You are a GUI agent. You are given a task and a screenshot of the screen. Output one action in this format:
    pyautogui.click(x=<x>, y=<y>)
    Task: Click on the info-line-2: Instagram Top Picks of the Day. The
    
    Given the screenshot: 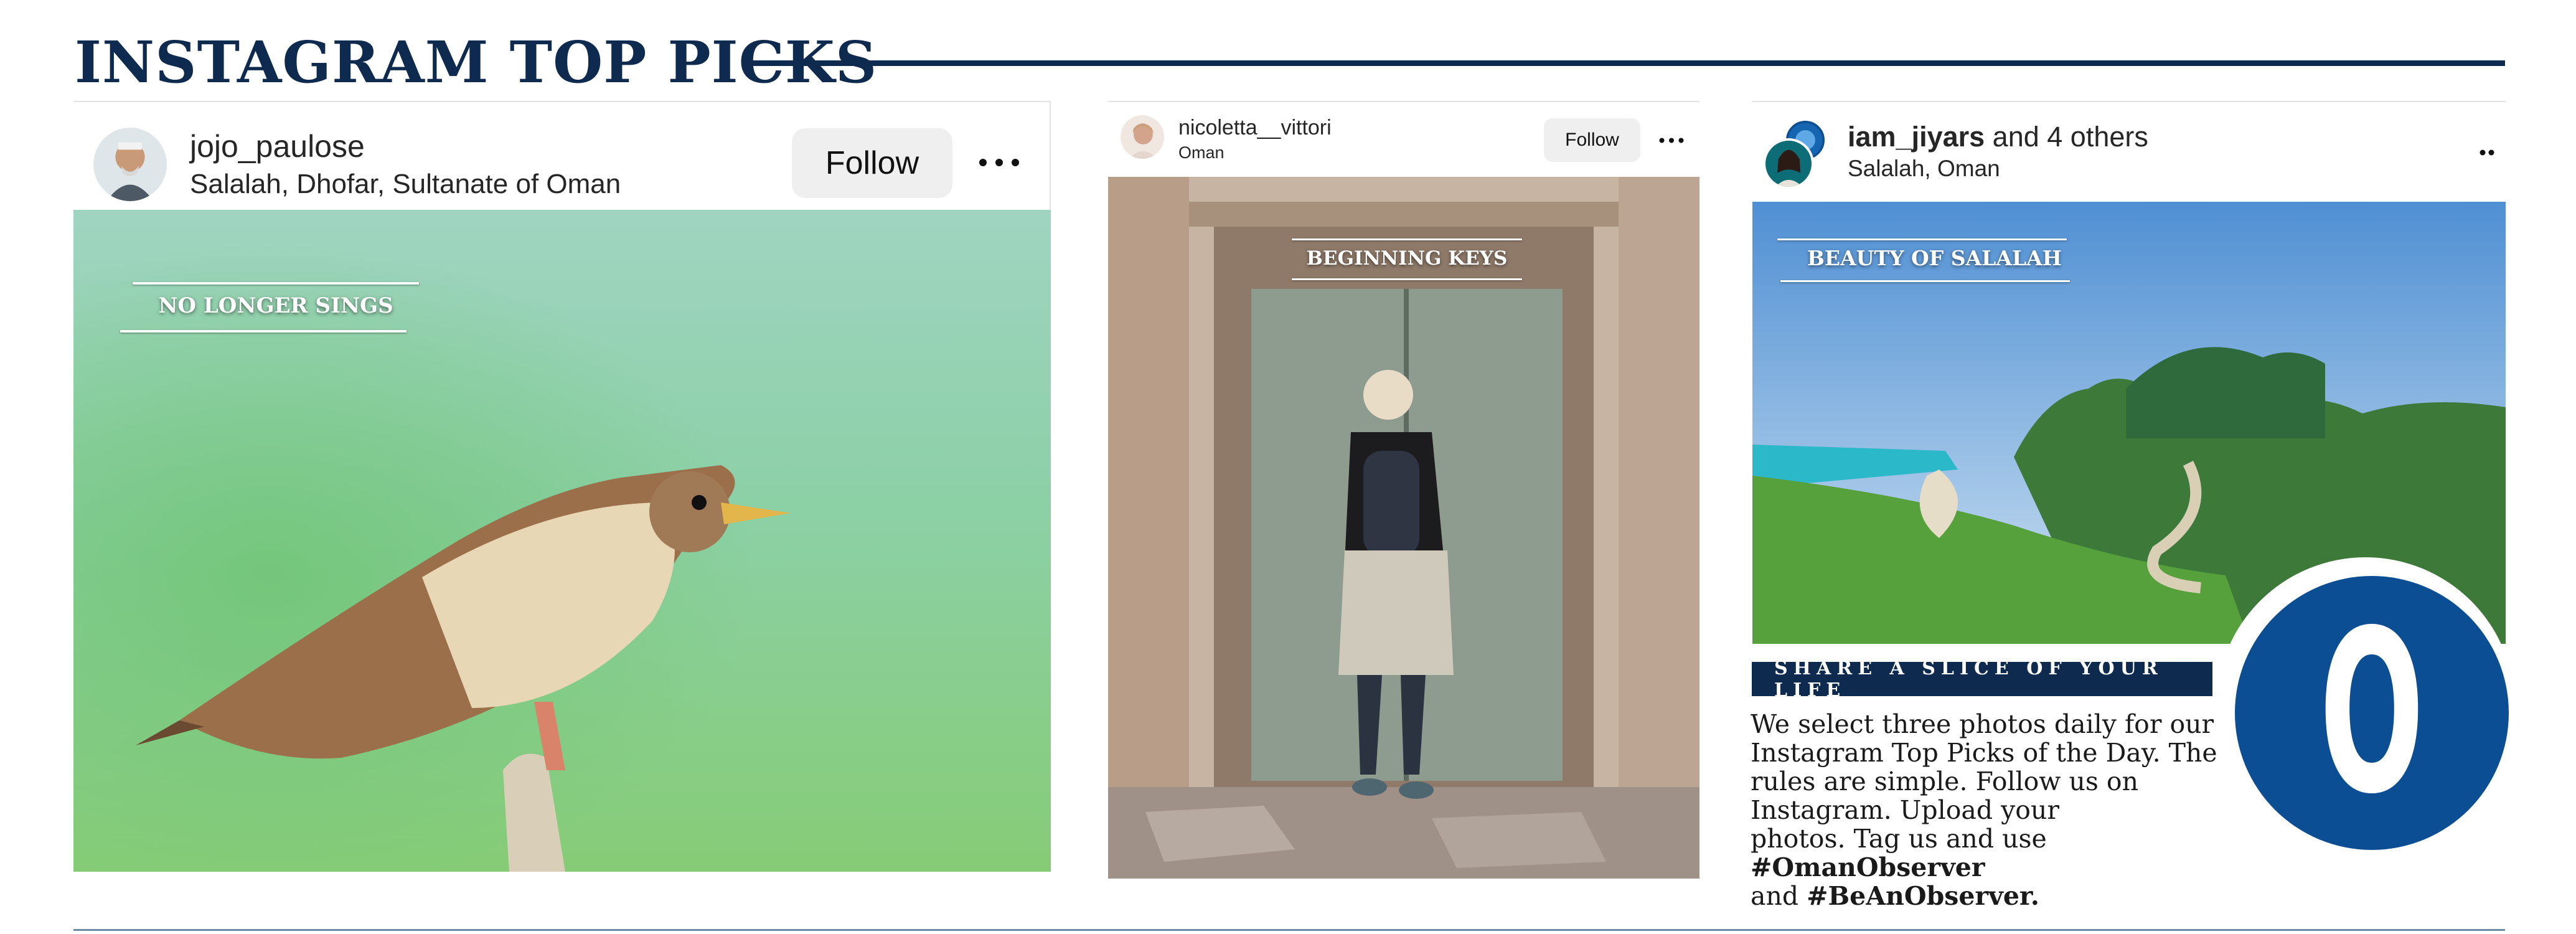 What is the action you would take?
    pyautogui.click(x=1984, y=753)
    